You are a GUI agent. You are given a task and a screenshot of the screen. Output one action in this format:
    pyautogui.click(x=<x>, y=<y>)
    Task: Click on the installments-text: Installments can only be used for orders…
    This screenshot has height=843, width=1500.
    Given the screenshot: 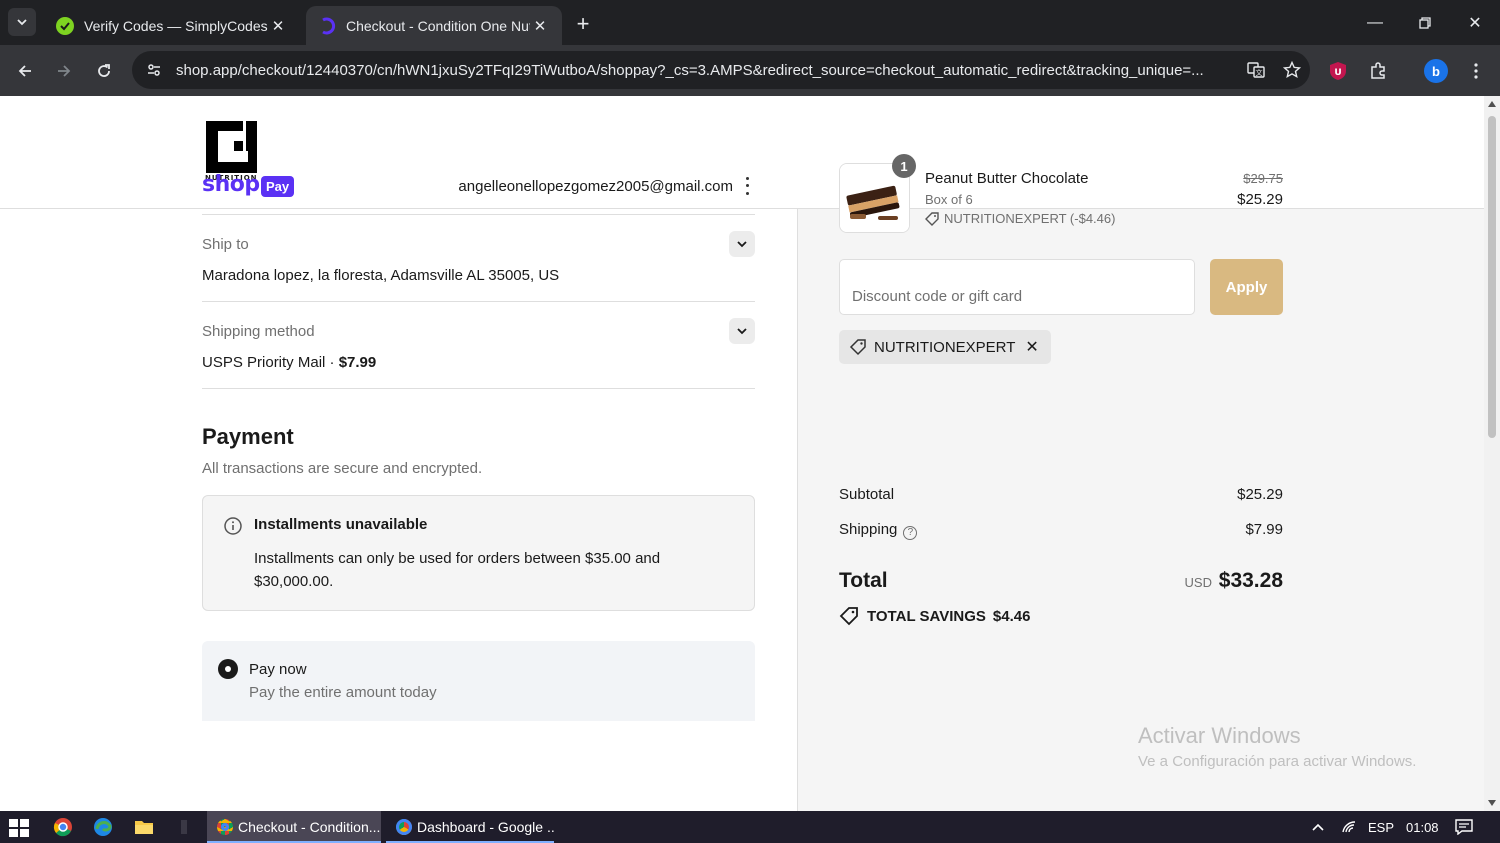 What is the action you would take?
    pyautogui.click(x=457, y=570)
    